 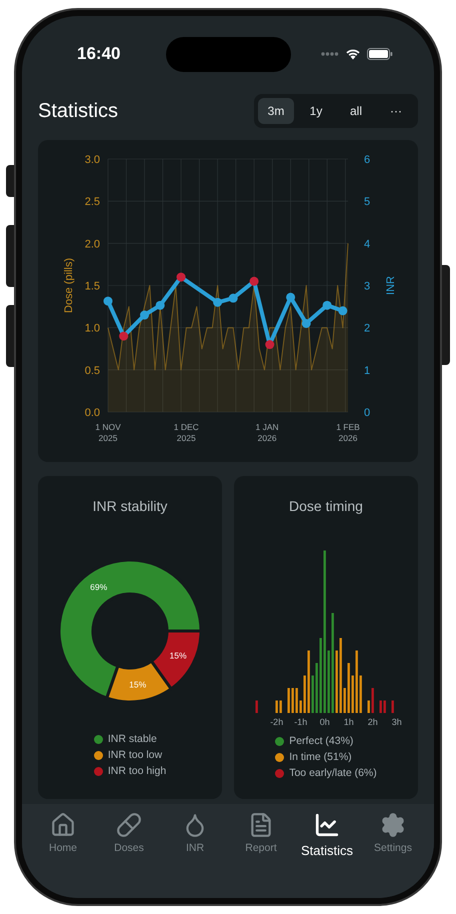 I want to click on legend-label: Too early/late (6%), so click(x=333, y=773).